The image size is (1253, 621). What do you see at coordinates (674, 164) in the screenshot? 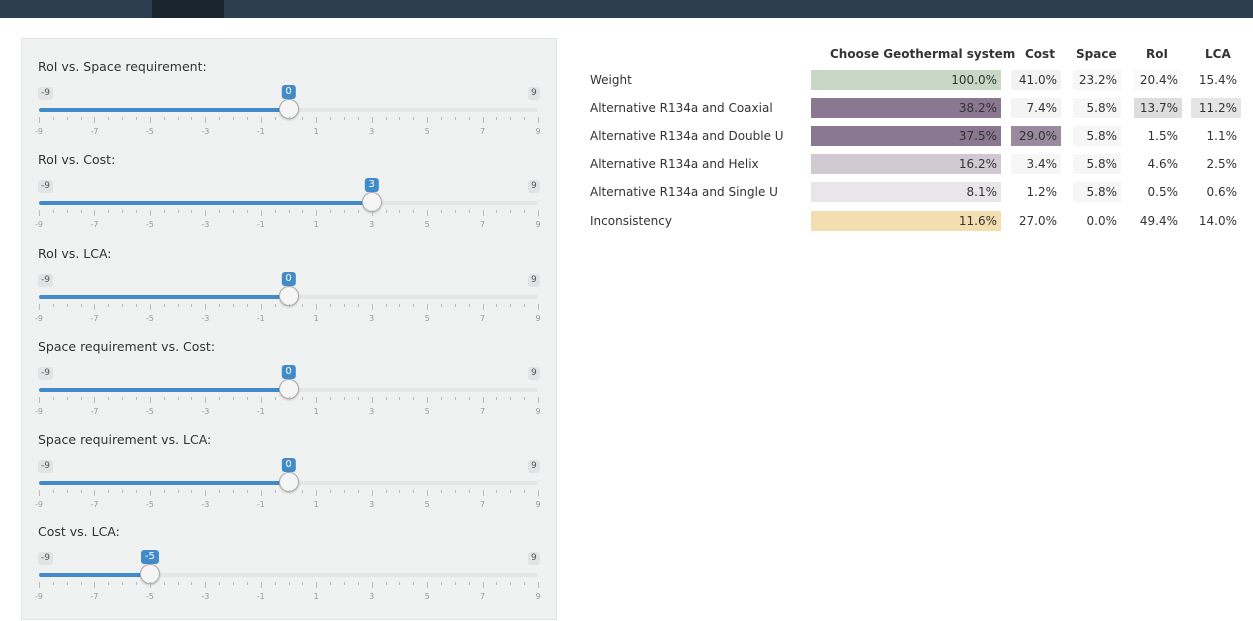
I see `table-row-label: Alternative R134a and Helix` at bounding box center [674, 164].